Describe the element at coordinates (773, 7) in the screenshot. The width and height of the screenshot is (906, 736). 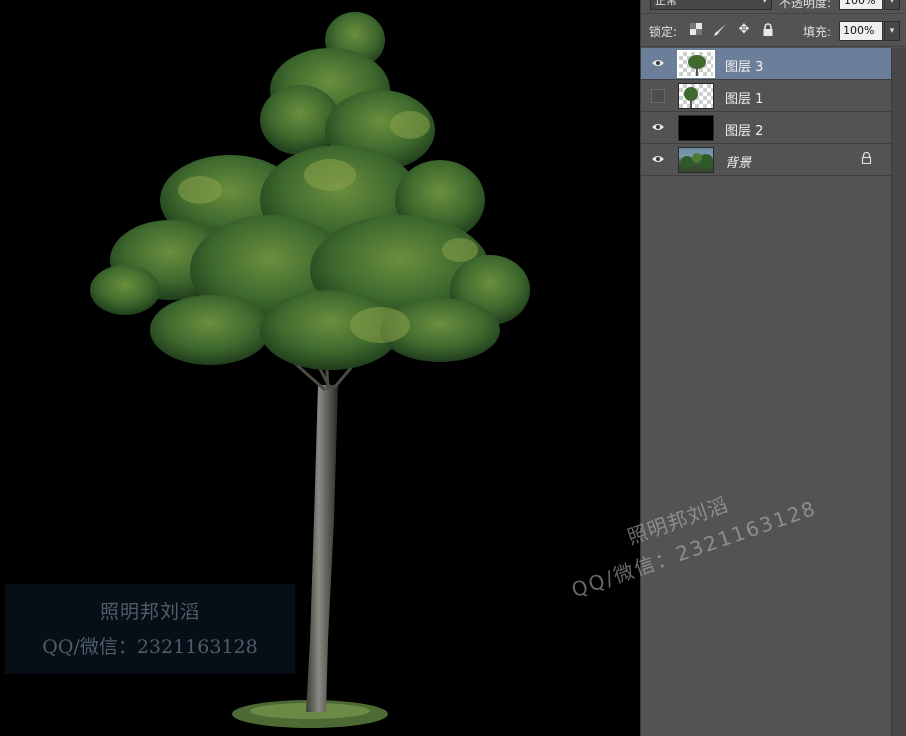
I see `blend-options-bar: 正常 ▾ 不透明度: 100% ▾` at that location.